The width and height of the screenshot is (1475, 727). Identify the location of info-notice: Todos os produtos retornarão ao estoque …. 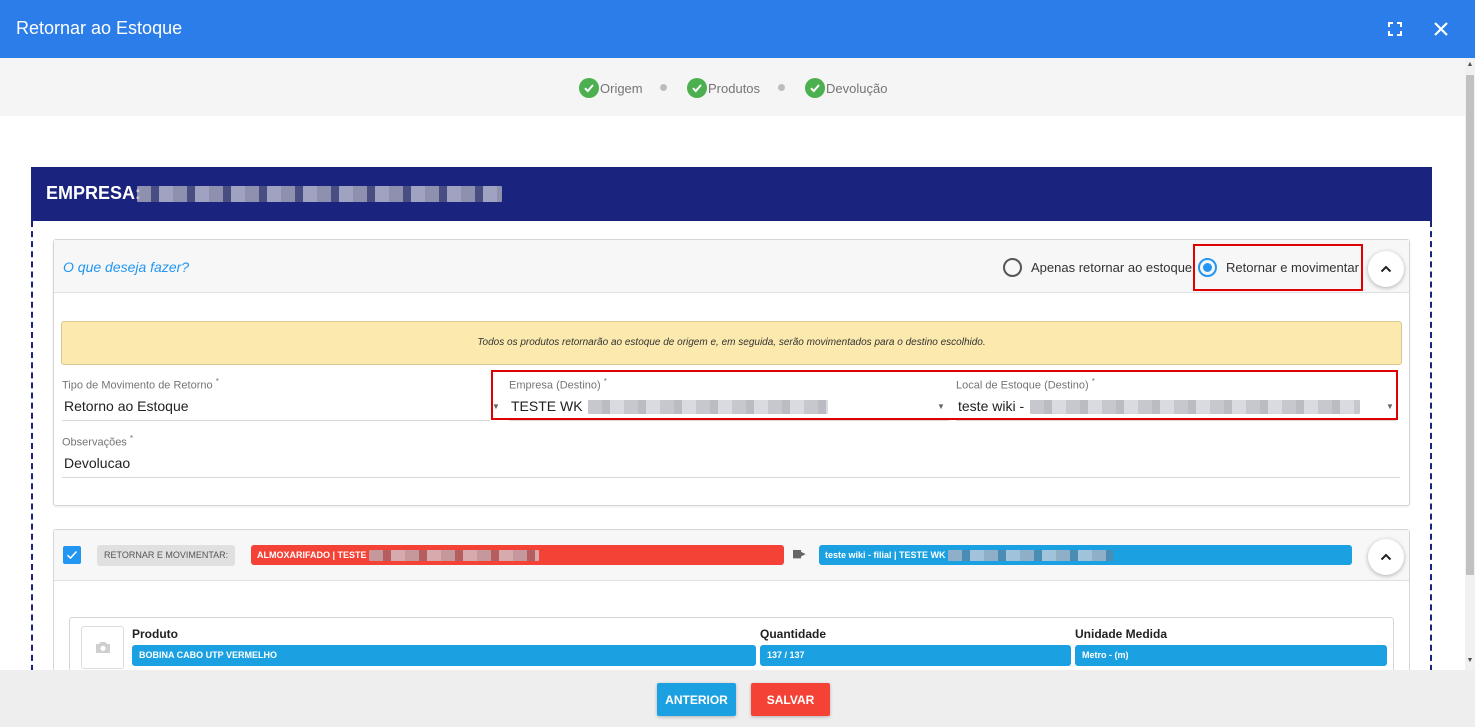
(731, 343).